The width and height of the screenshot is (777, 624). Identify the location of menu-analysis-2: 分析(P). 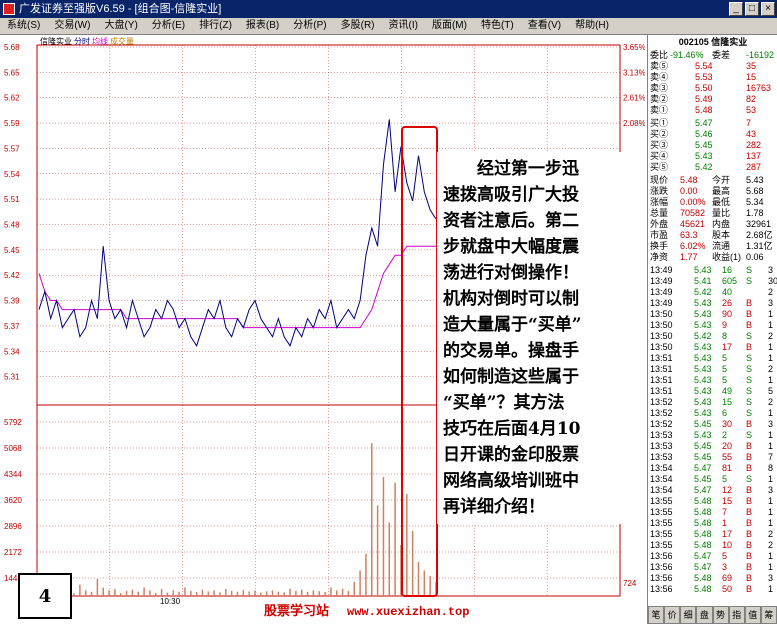
(309, 26).